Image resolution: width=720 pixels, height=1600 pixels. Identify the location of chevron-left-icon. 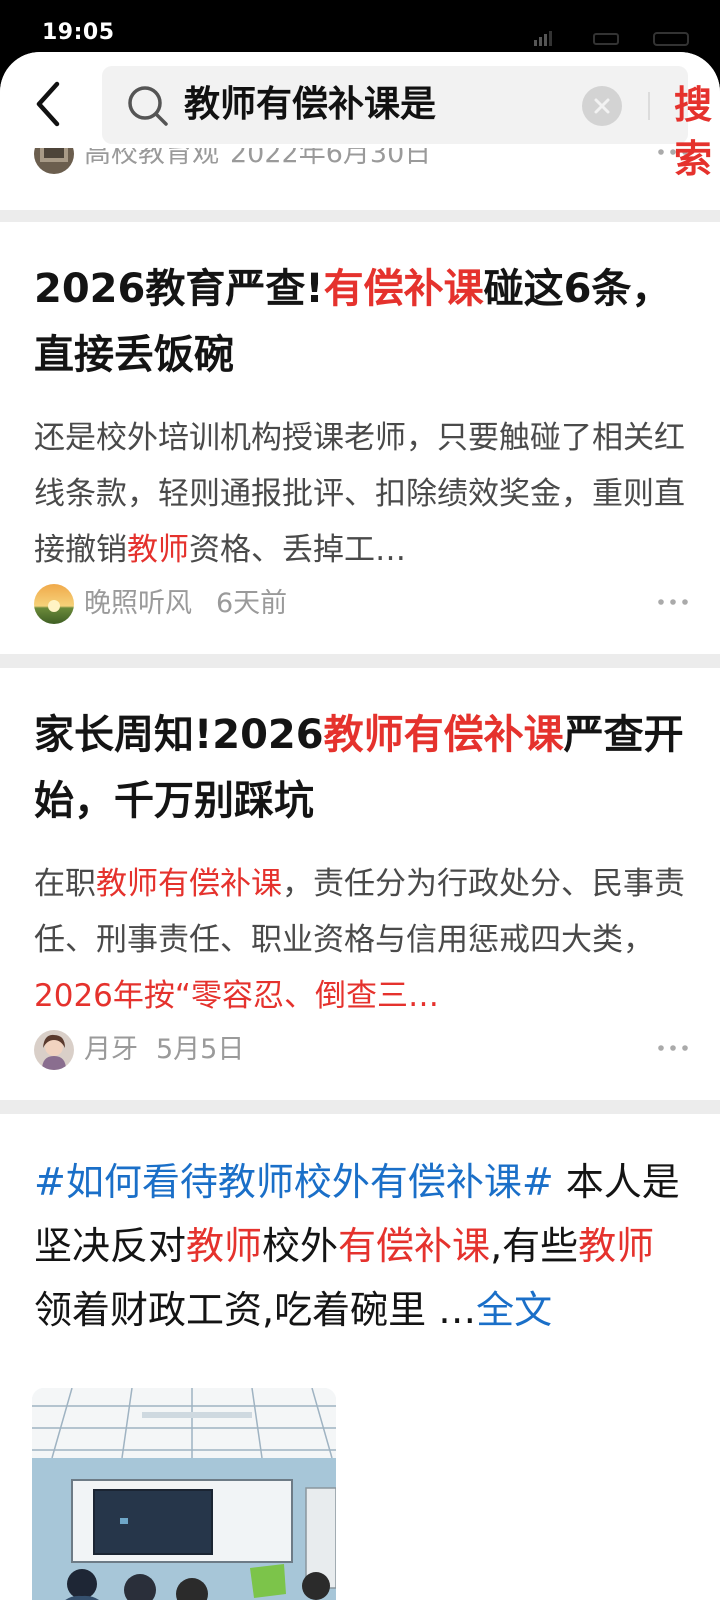
(48, 104).